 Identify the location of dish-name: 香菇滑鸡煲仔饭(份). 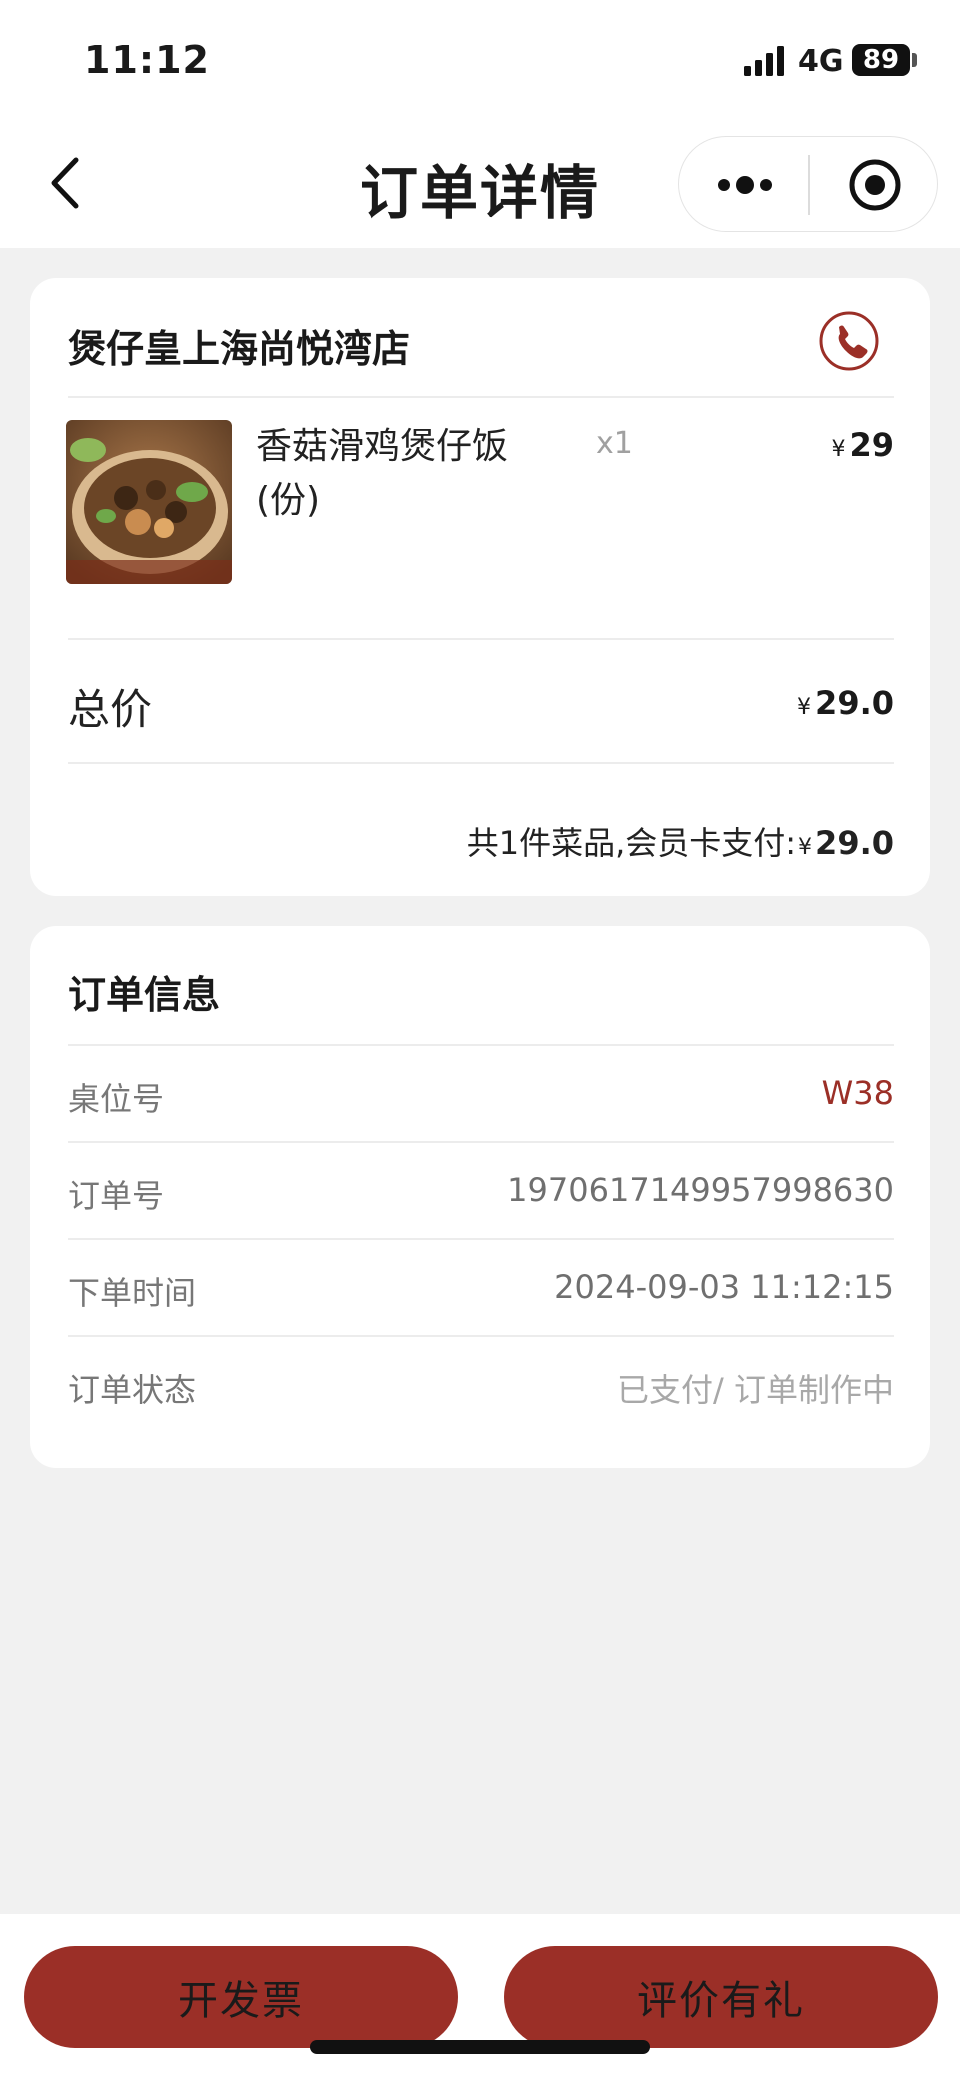
(382, 473).